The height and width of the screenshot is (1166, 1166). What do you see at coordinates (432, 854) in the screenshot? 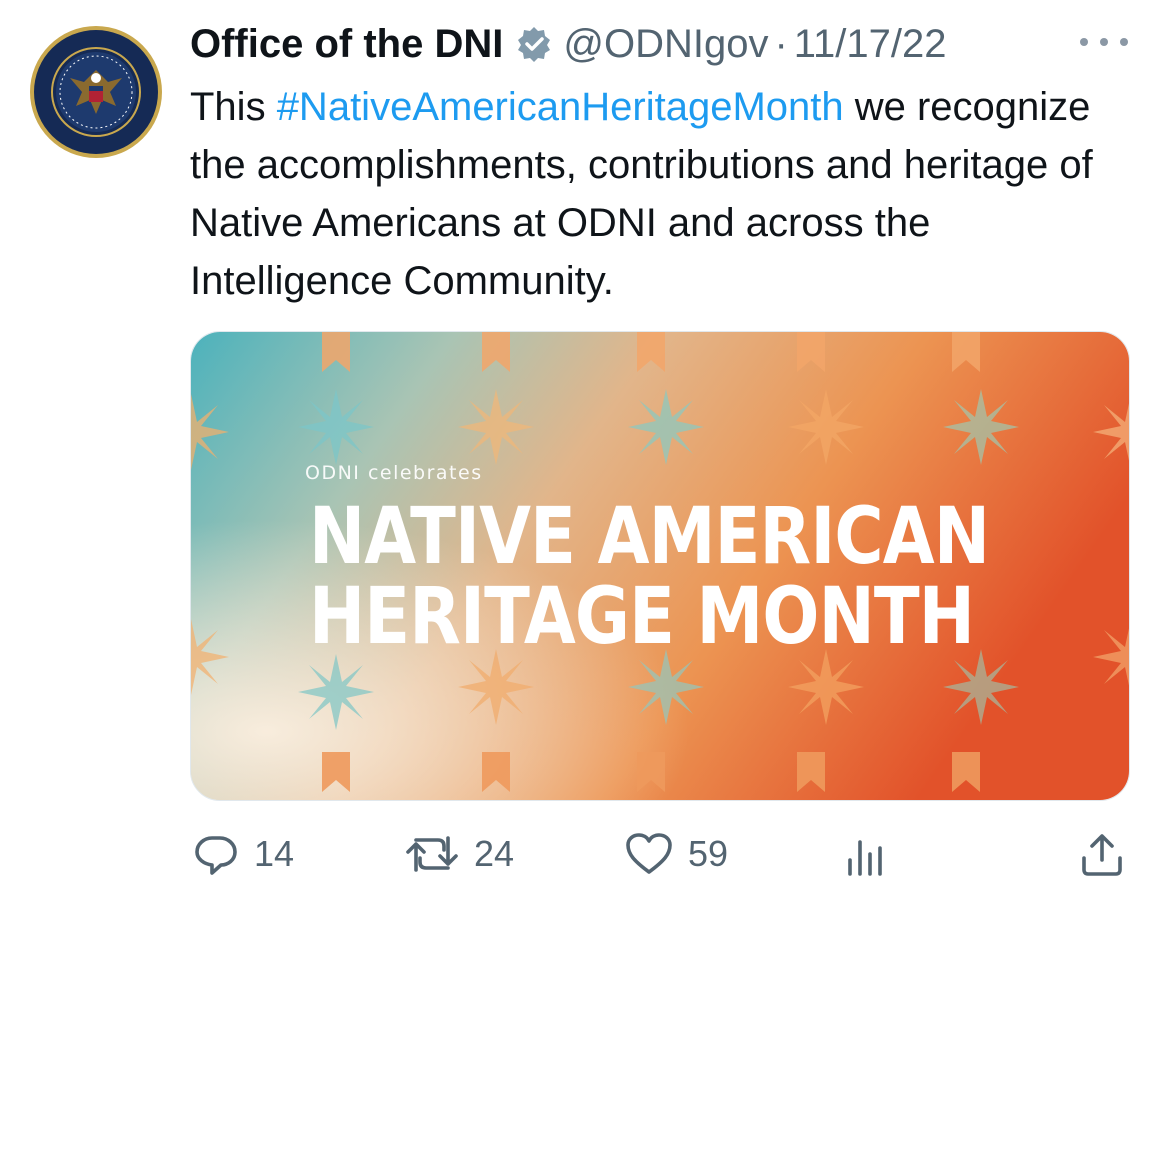
I see `retweet-icon` at bounding box center [432, 854].